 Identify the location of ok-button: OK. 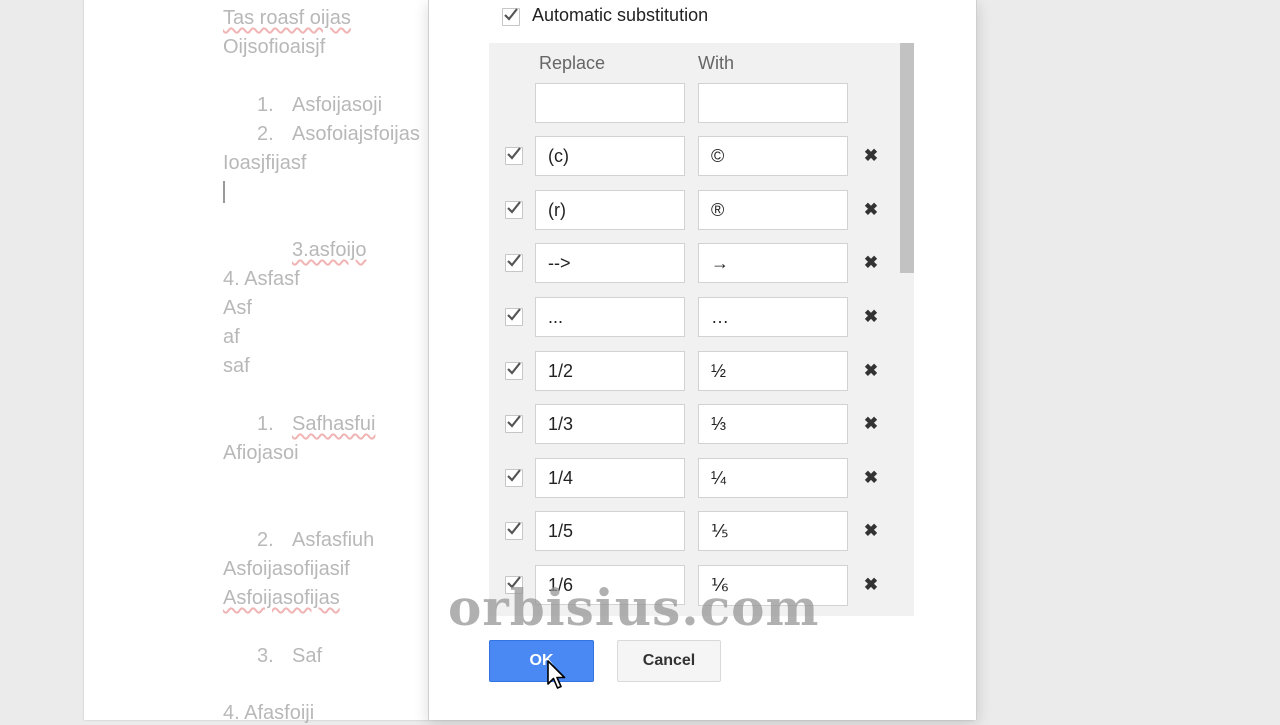
(541, 661).